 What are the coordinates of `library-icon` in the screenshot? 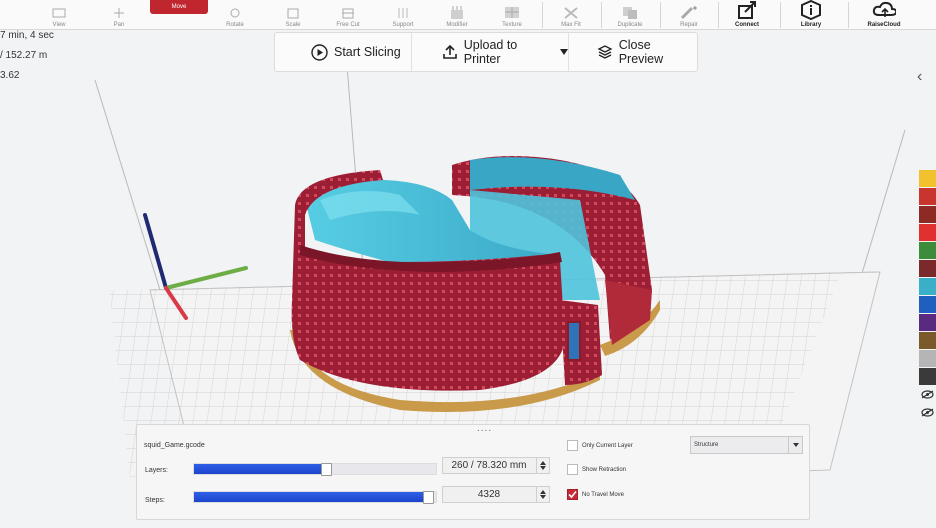 It's located at (811, 10).